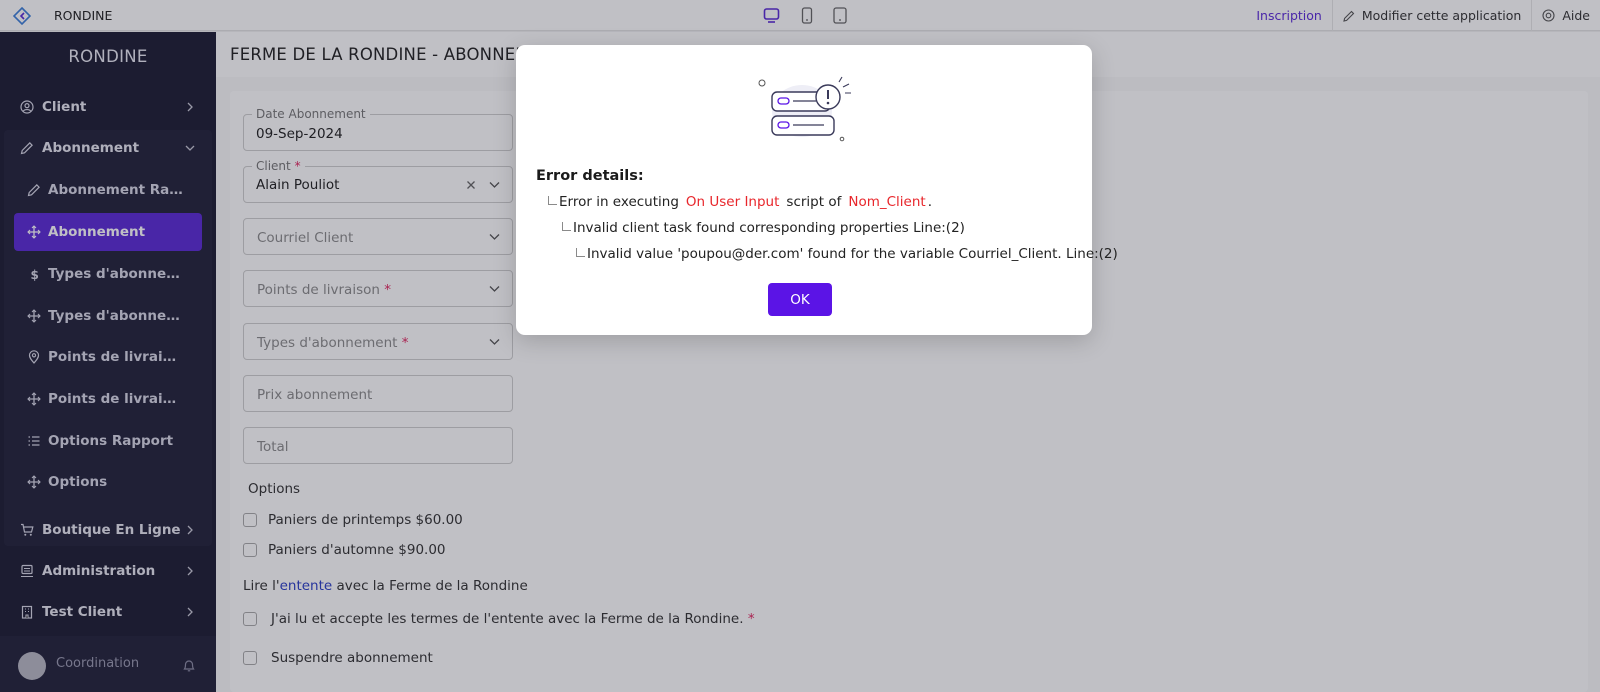 This screenshot has height=692, width=1600. I want to click on event-name: On User Input, so click(732, 202).